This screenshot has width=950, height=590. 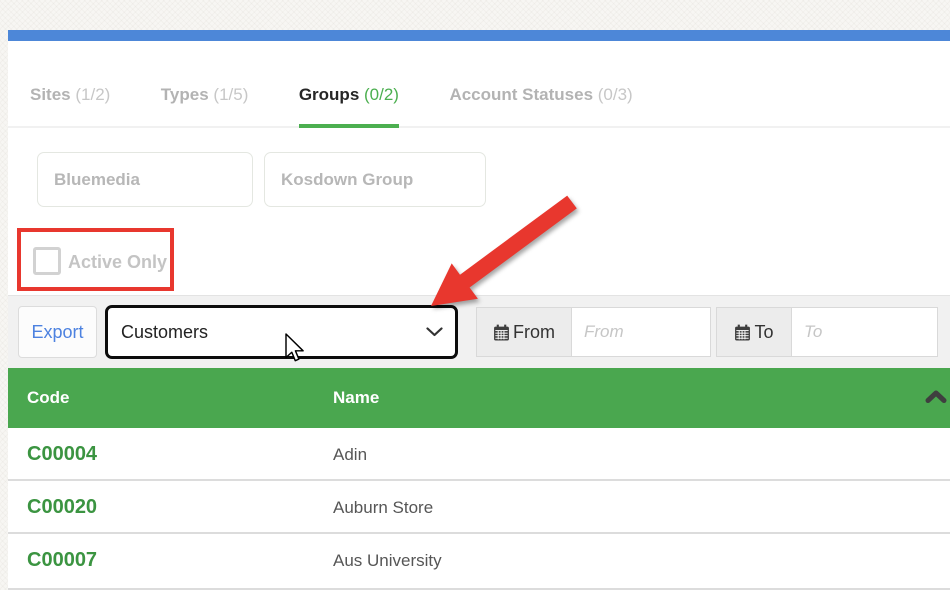 I want to click on tab-count: (0/2), so click(x=381, y=94).